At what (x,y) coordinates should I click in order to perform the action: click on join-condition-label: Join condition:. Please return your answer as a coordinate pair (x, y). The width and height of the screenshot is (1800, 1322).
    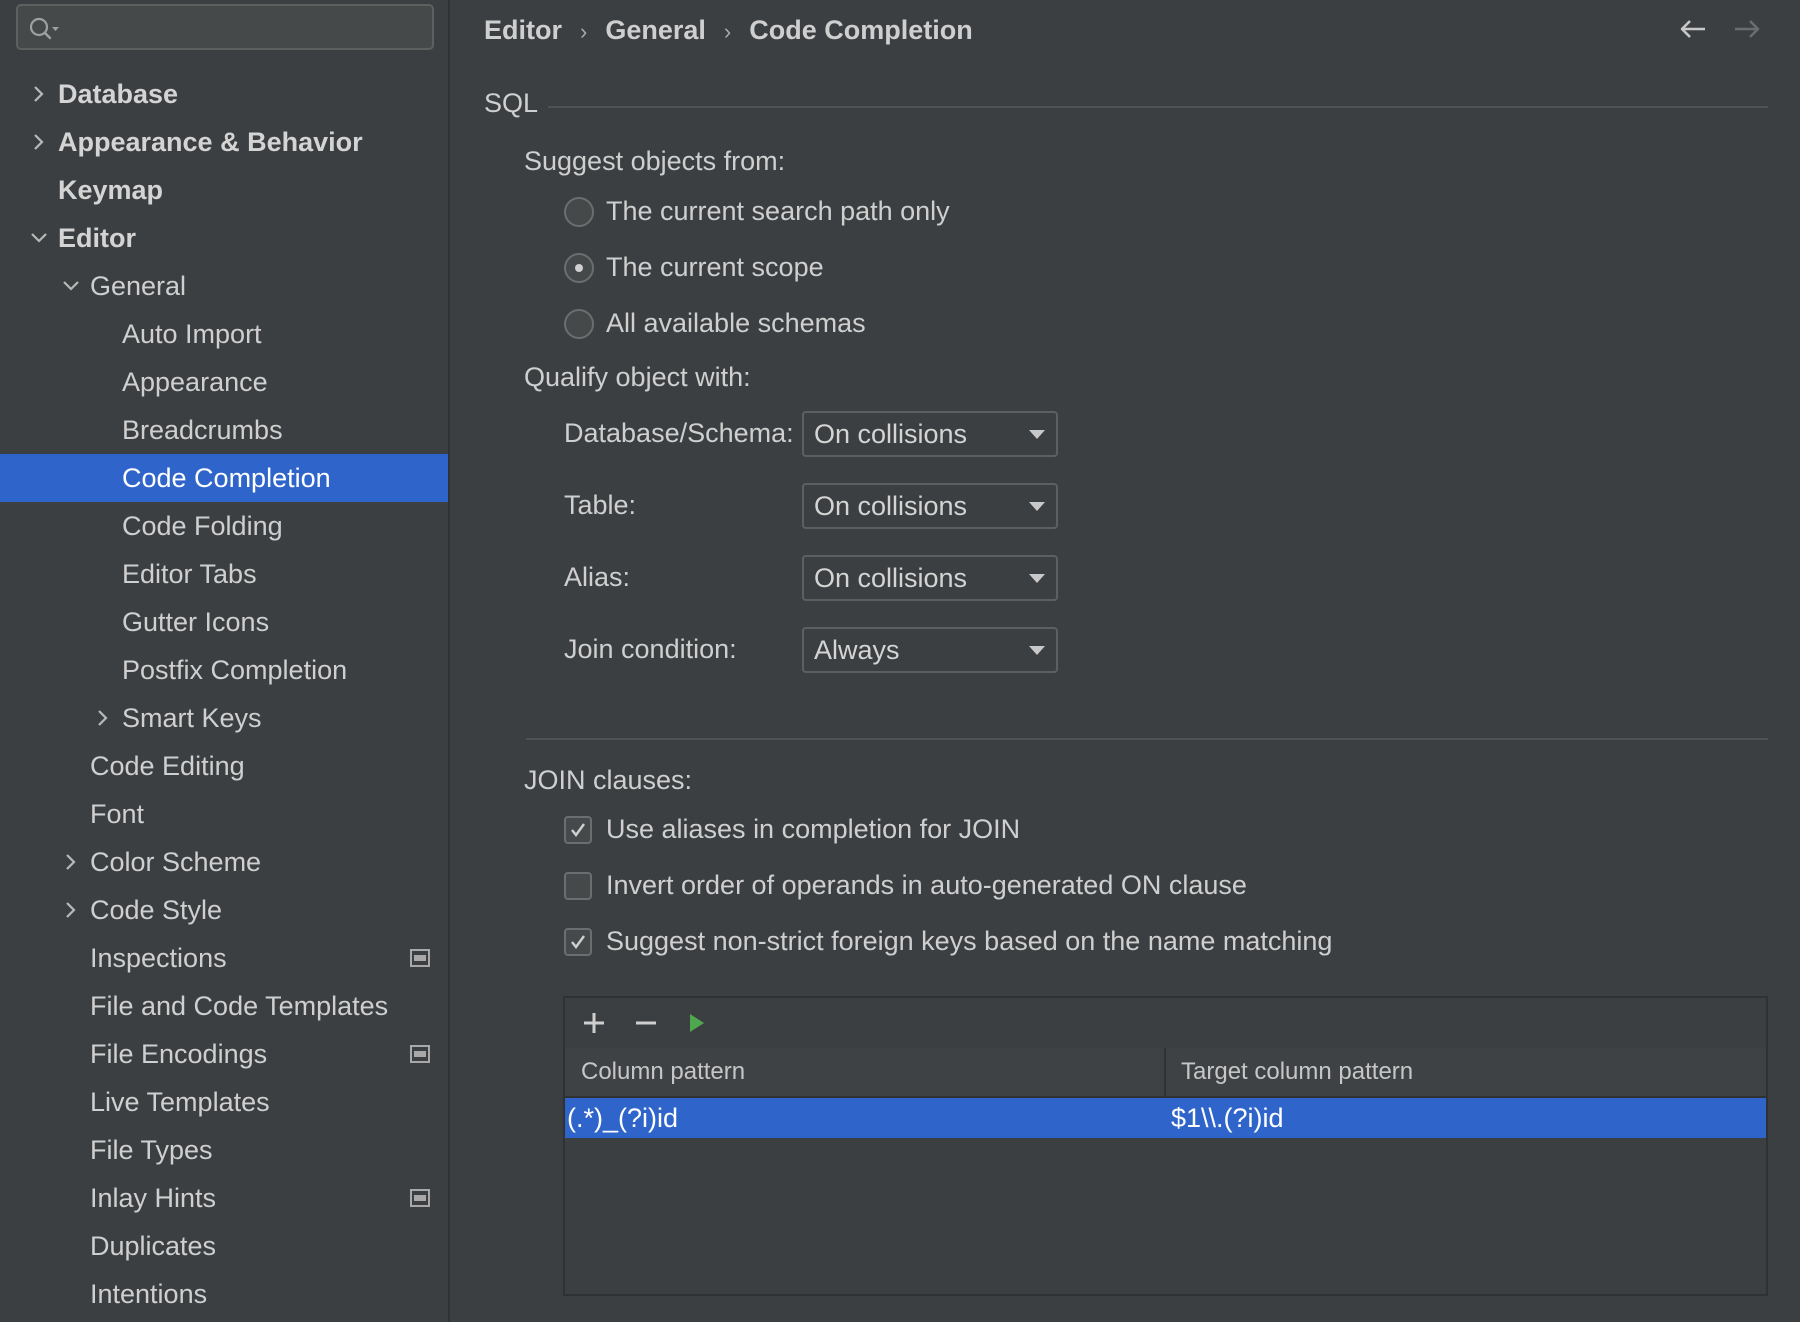
    Looking at the image, I should click on (650, 649).